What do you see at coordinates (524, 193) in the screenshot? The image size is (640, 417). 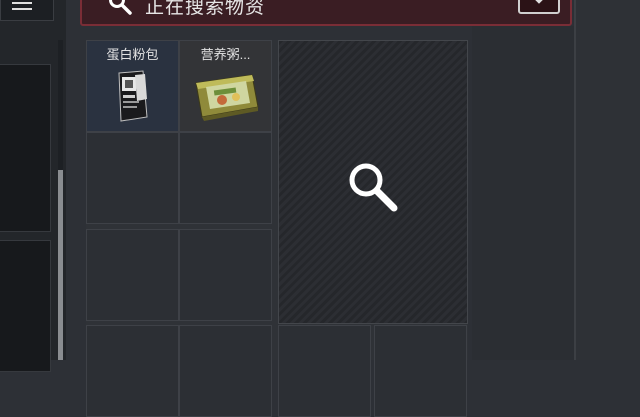 I see `right-empty-area` at bounding box center [524, 193].